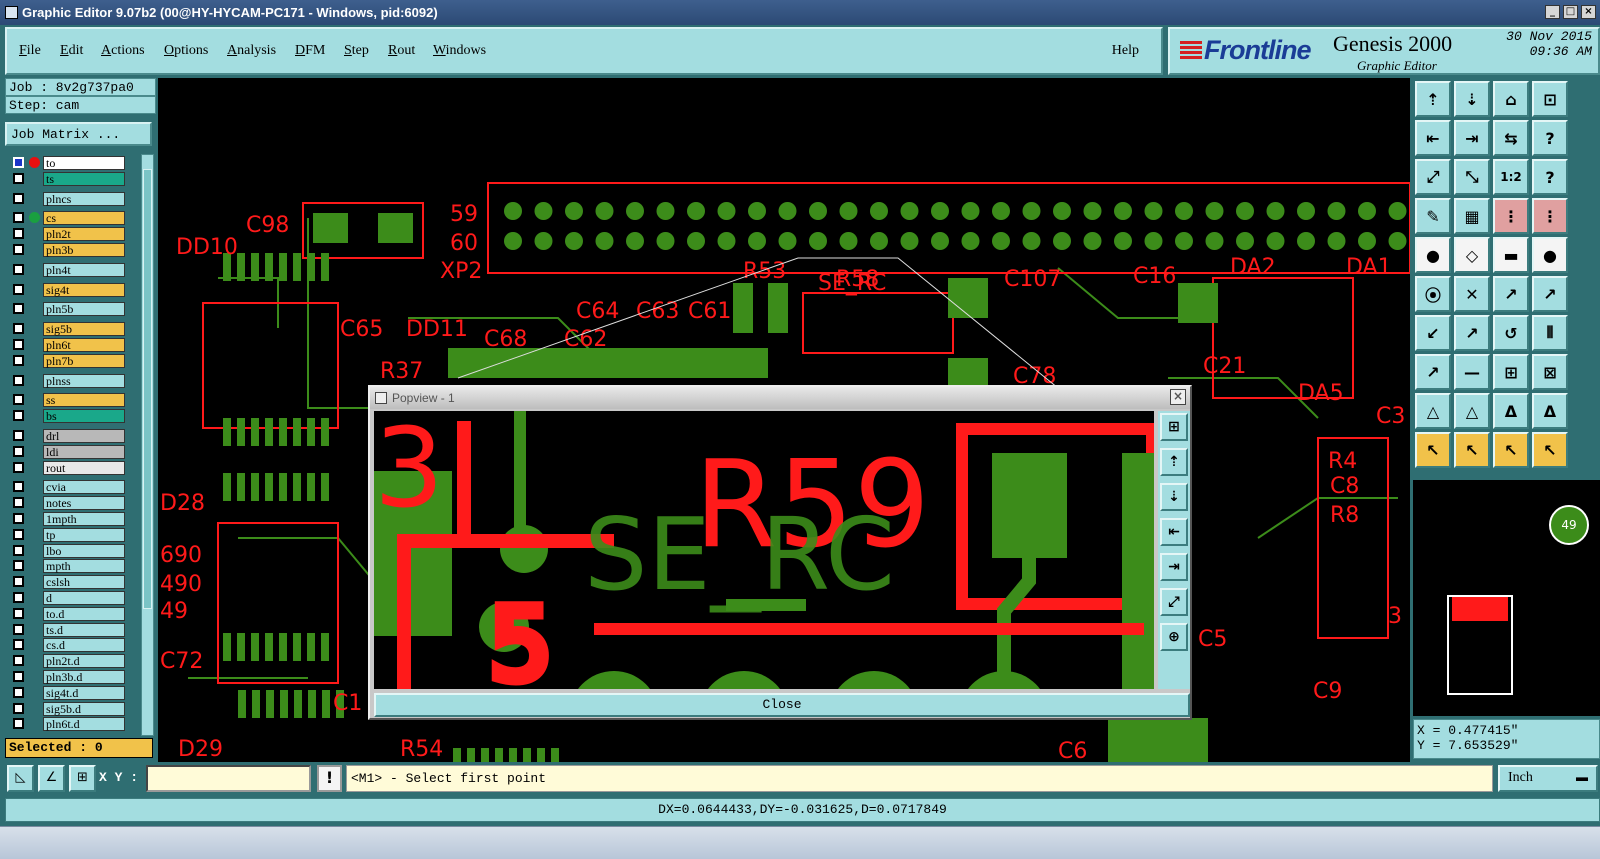 This screenshot has width=1600, height=859. Describe the element at coordinates (1472, 294) in the screenshot. I see `delete-icon: ✕` at that location.